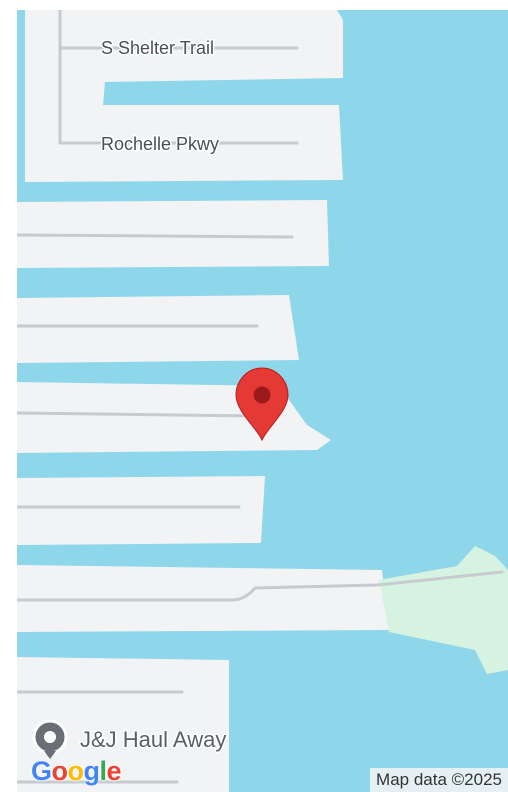 Image resolution: width=508 pixels, height=792 pixels. I want to click on poi-label-jj-haul-away: J&J Haul Away, so click(153, 740).